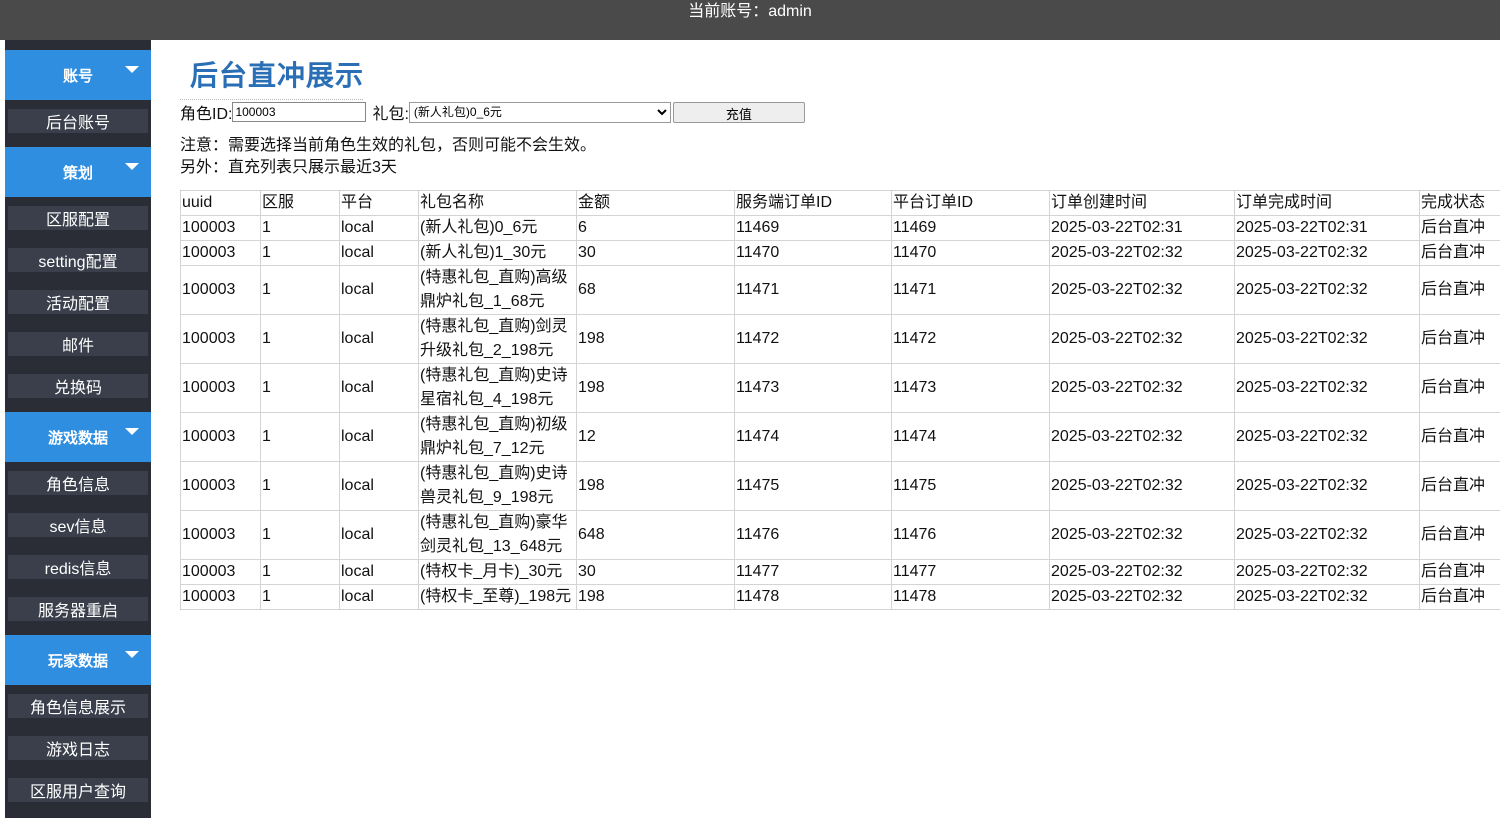  What do you see at coordinates (78, 386) in the screenshot?
I see `sidebar-item-redeem-code: 兑换码` at bounding box center [78, 386].